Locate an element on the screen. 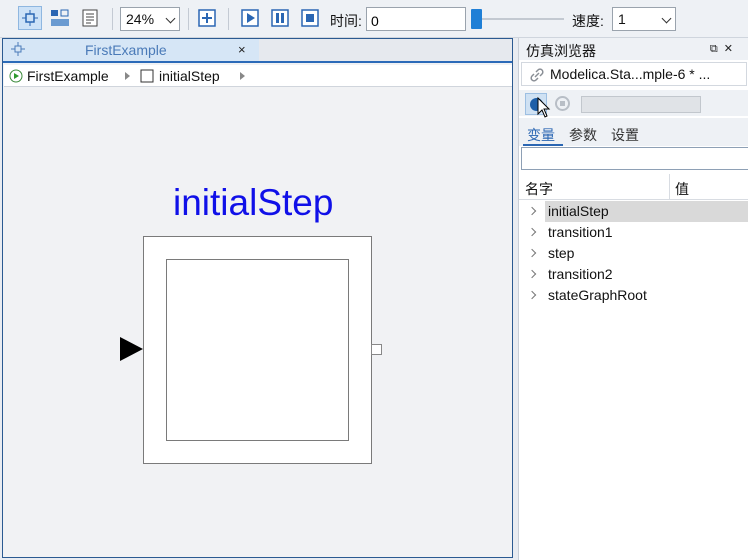  pause-button is located at coordinates (280, 18).